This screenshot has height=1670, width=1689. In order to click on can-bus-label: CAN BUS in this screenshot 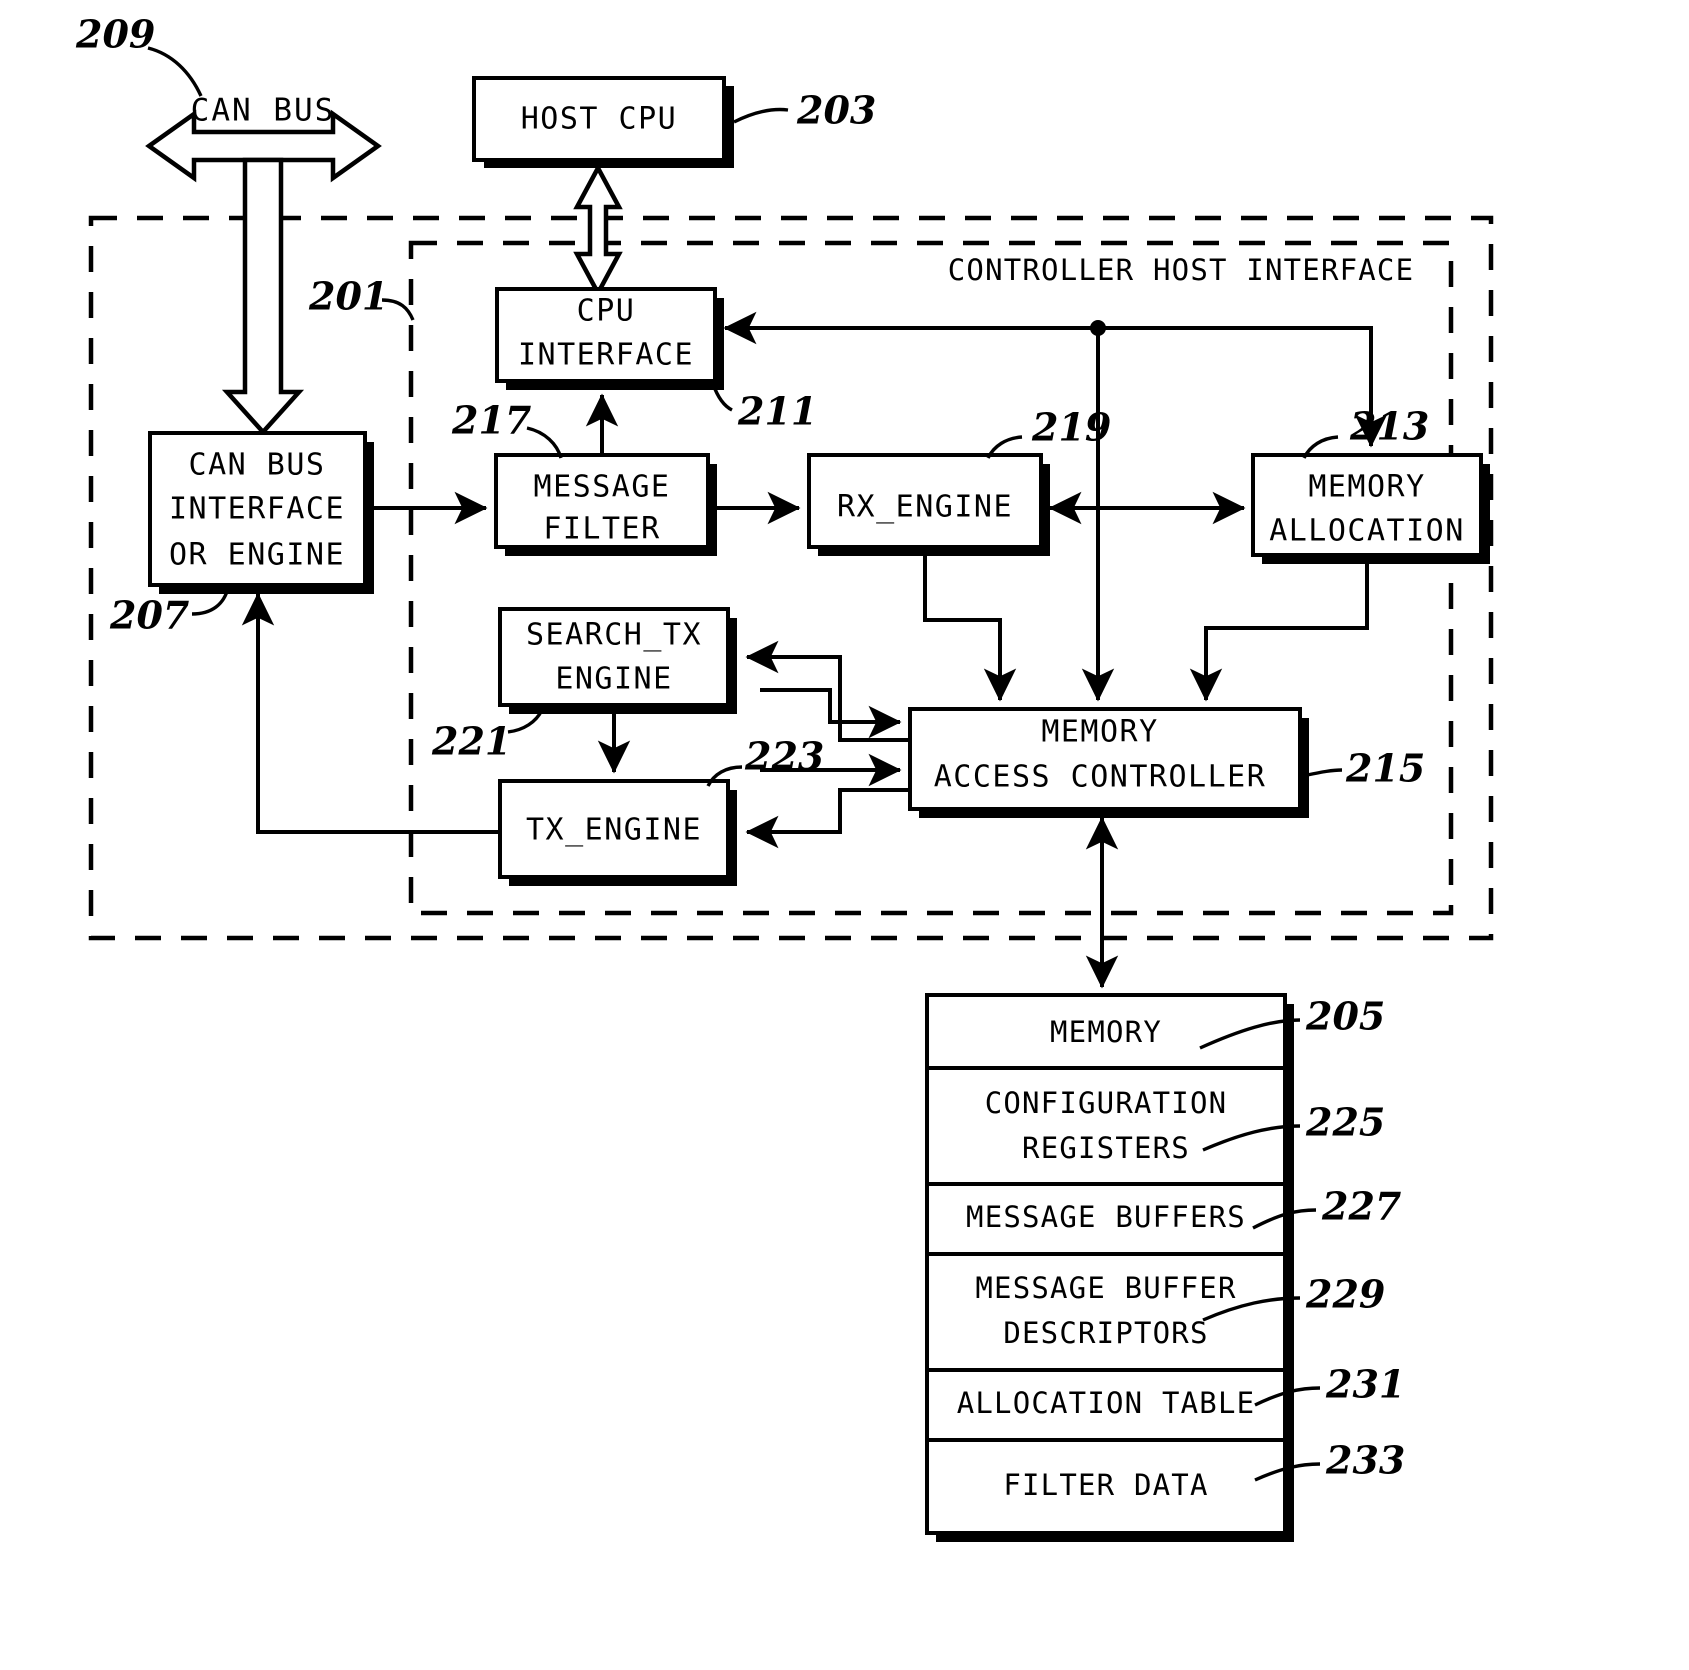, I will do `click(263, 111)`.